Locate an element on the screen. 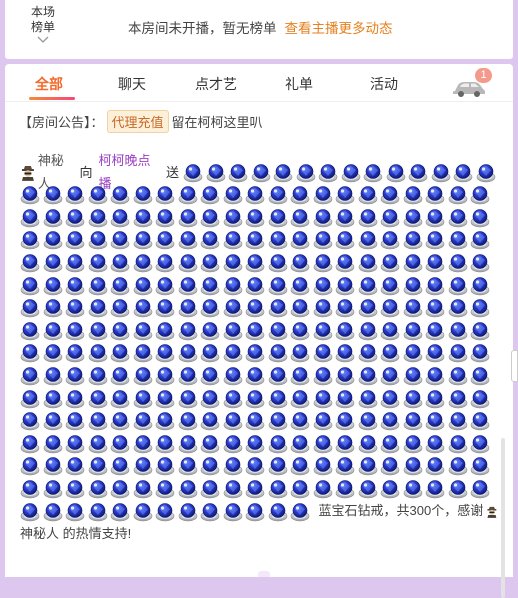 This screenshot has width=518, height=598. receiver-name: 柯柯晚点播 is located at coordinates (131, 172).